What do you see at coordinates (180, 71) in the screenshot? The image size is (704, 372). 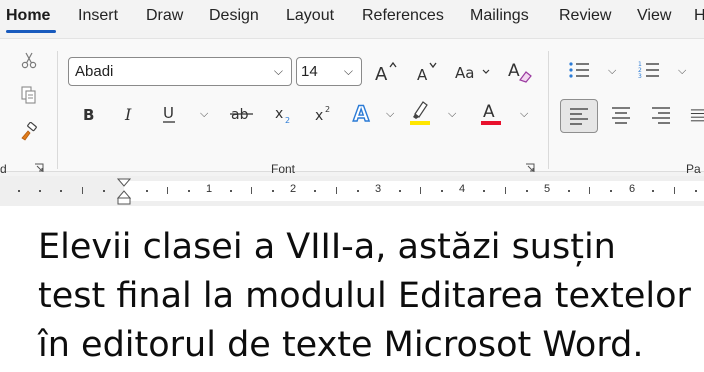 I see `font-name-combobox: Abadi ⌵` at bounding box center [180, 71].